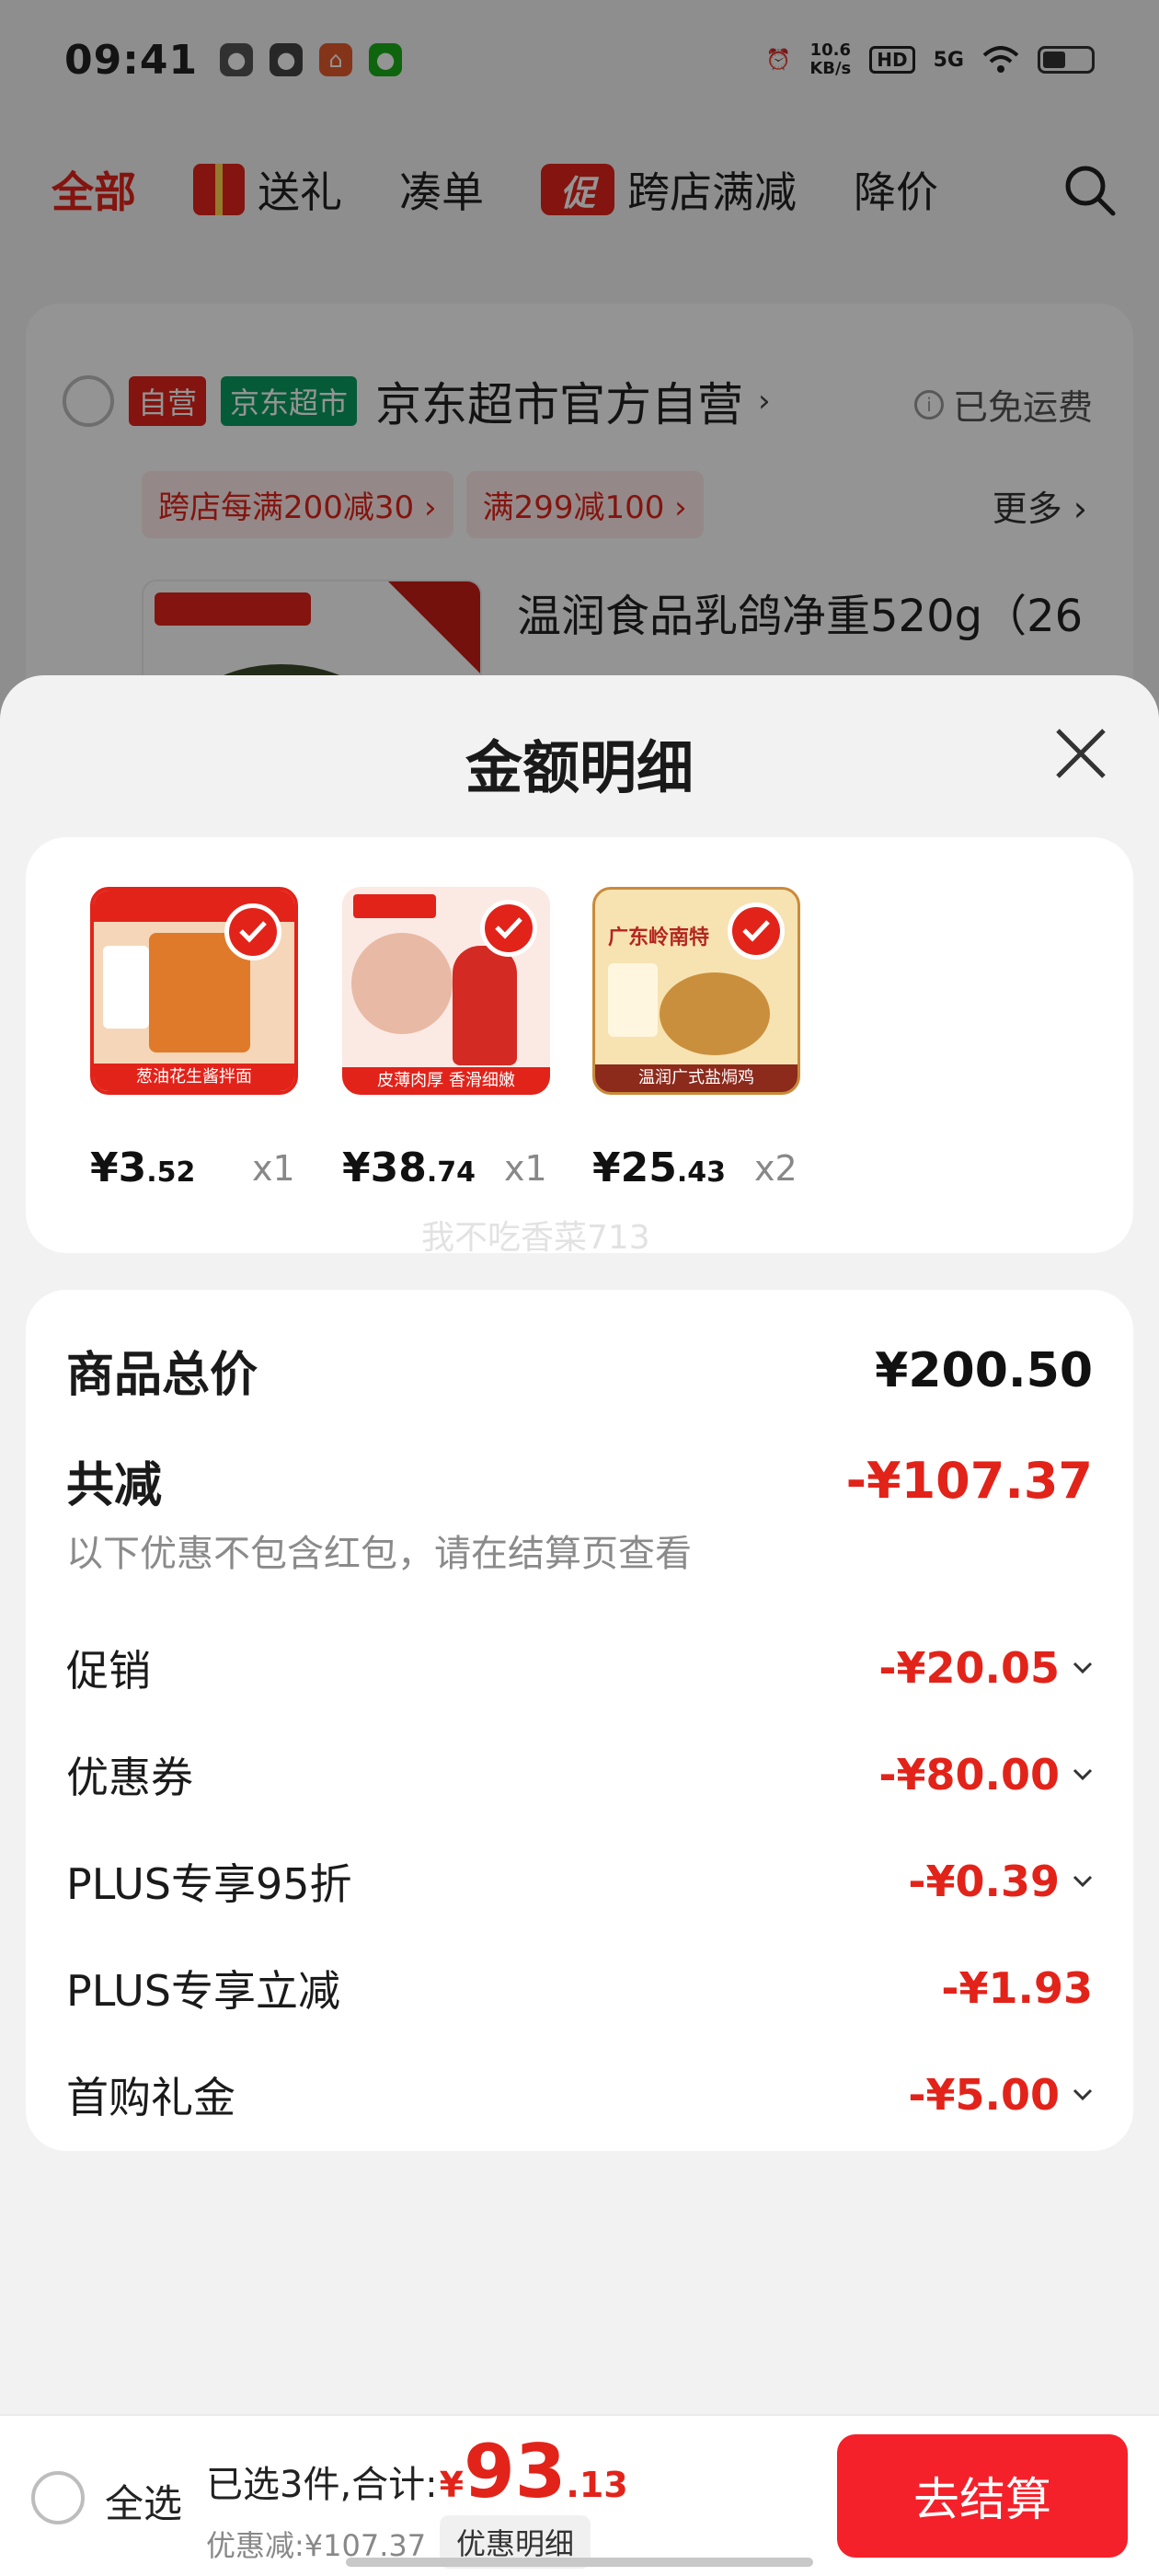 This screenshot has height=2576, width=1159. I want to click on product-item: 皮薄肉厚 香滑细嫩 ¥38.74 x1, so click(466, 1039).